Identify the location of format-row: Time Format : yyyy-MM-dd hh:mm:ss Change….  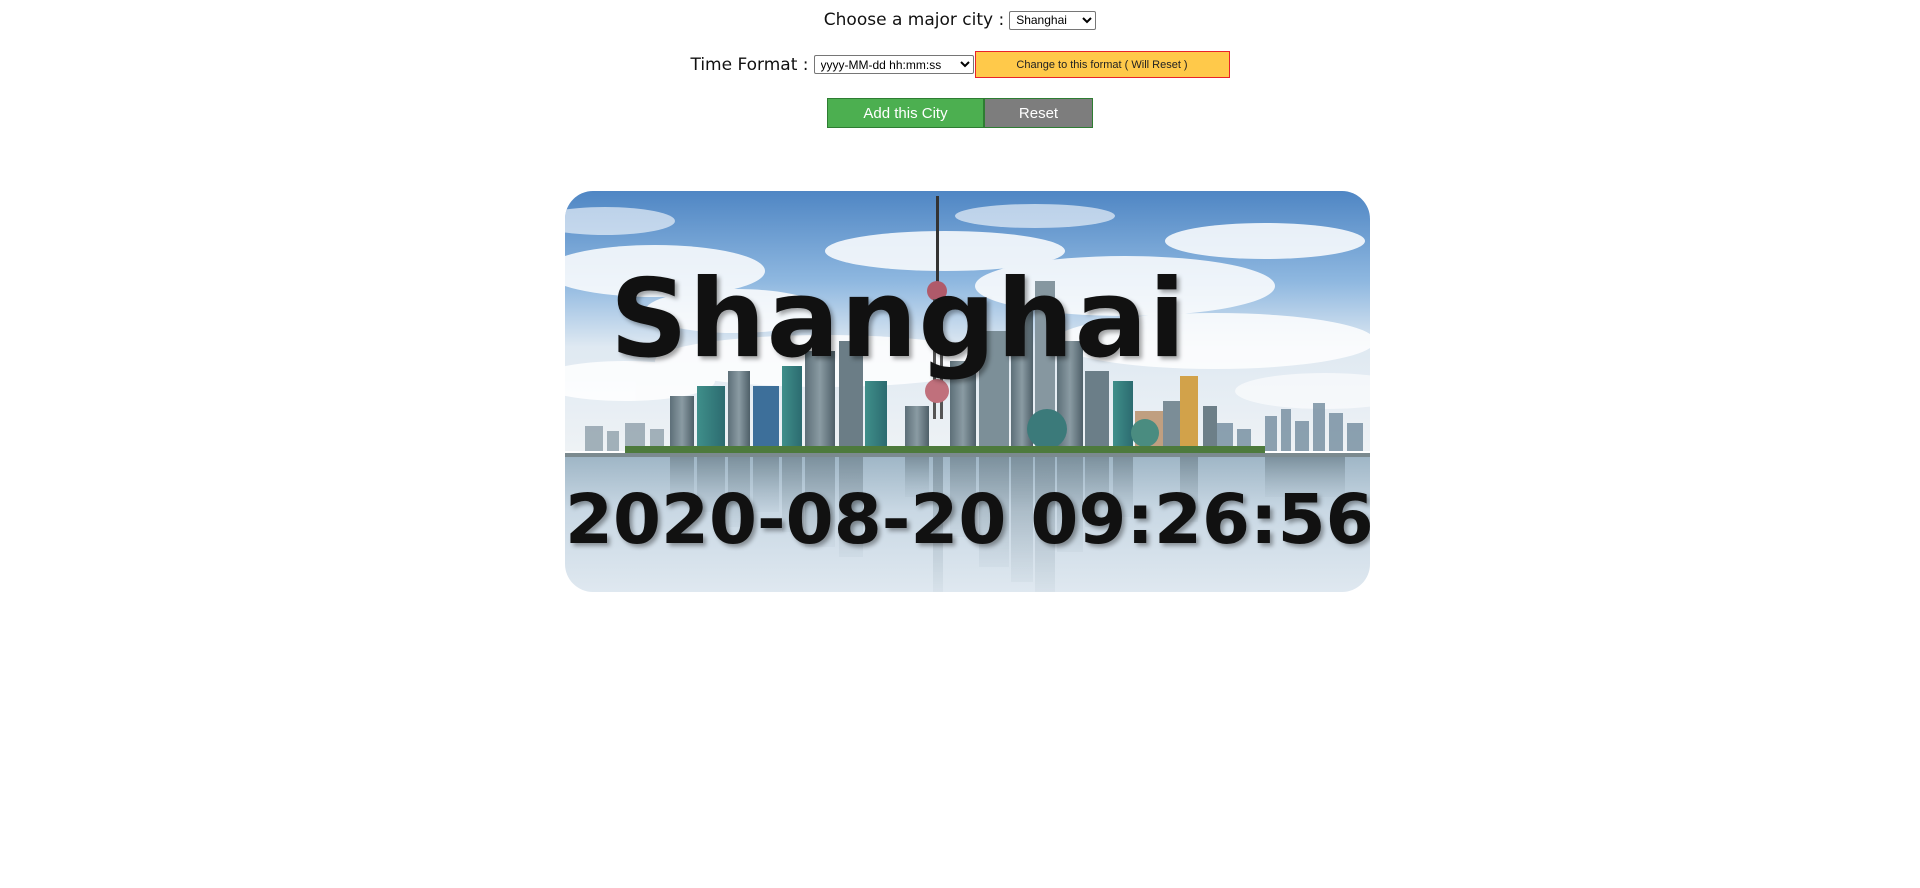
(960, 64).